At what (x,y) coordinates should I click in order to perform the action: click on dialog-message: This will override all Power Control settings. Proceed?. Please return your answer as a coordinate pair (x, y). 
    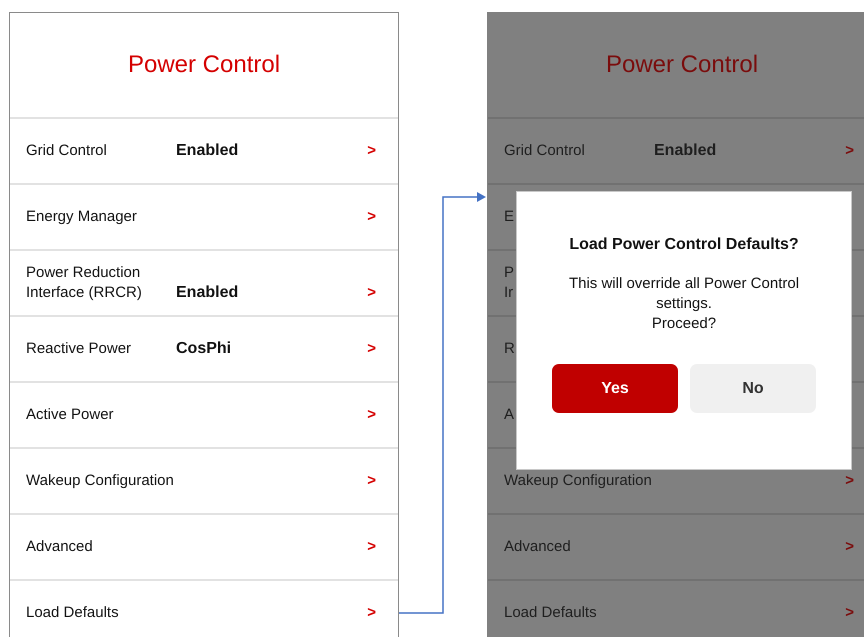
    Looking at the image, I should click on (684, 304).